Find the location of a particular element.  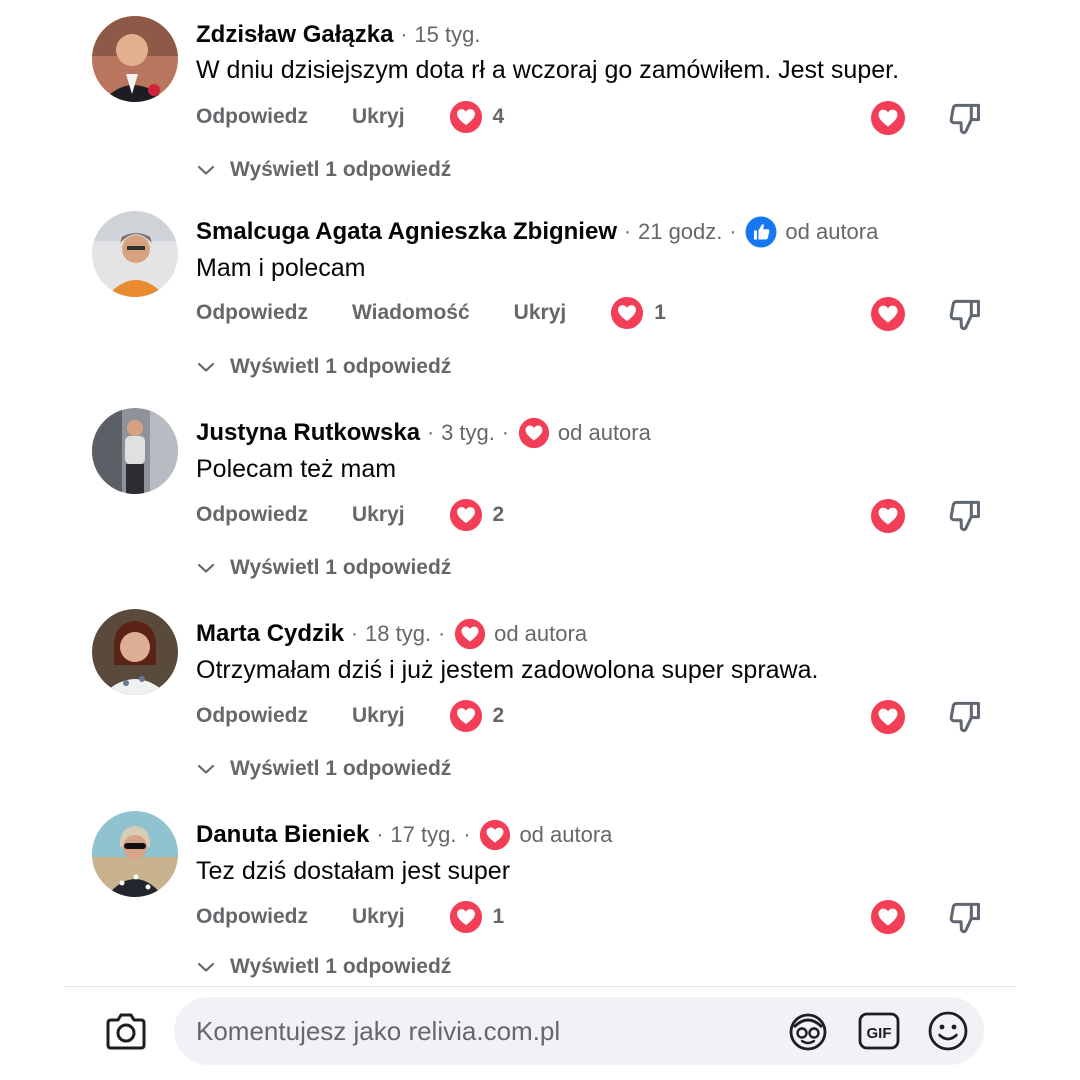

comment-actions: Odpowiedz Ukryj 4 is located at coordinates (350, 117).